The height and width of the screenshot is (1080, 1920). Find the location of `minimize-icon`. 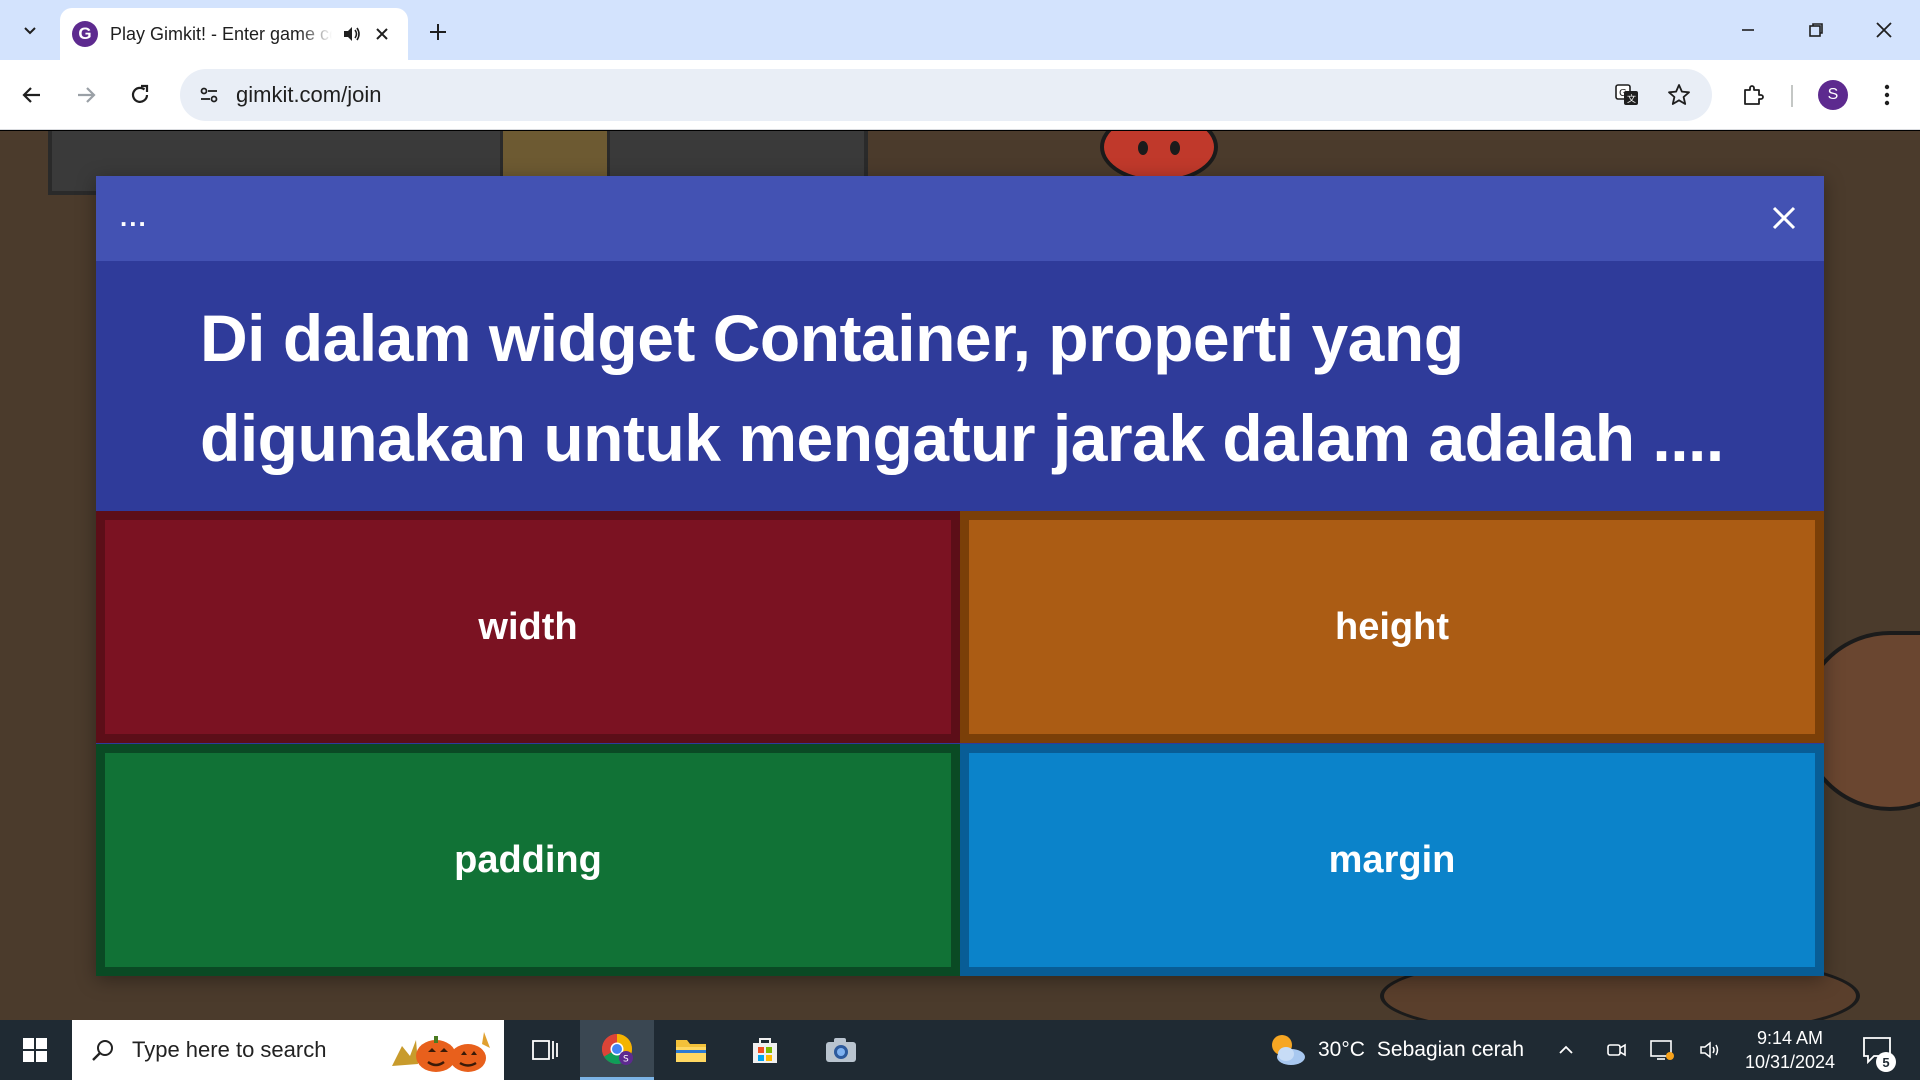

minimize-icon is located at coordinates (1748, 30).